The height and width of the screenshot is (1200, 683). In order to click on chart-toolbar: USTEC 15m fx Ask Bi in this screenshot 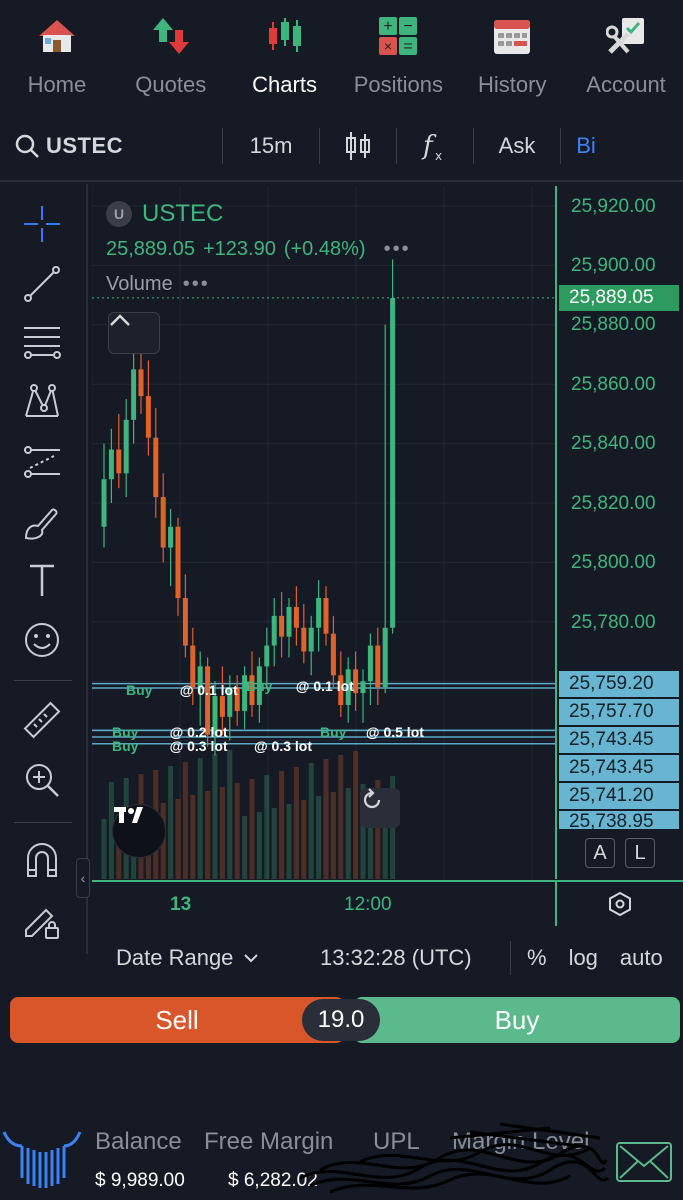, I will do `click(341, 147)`.